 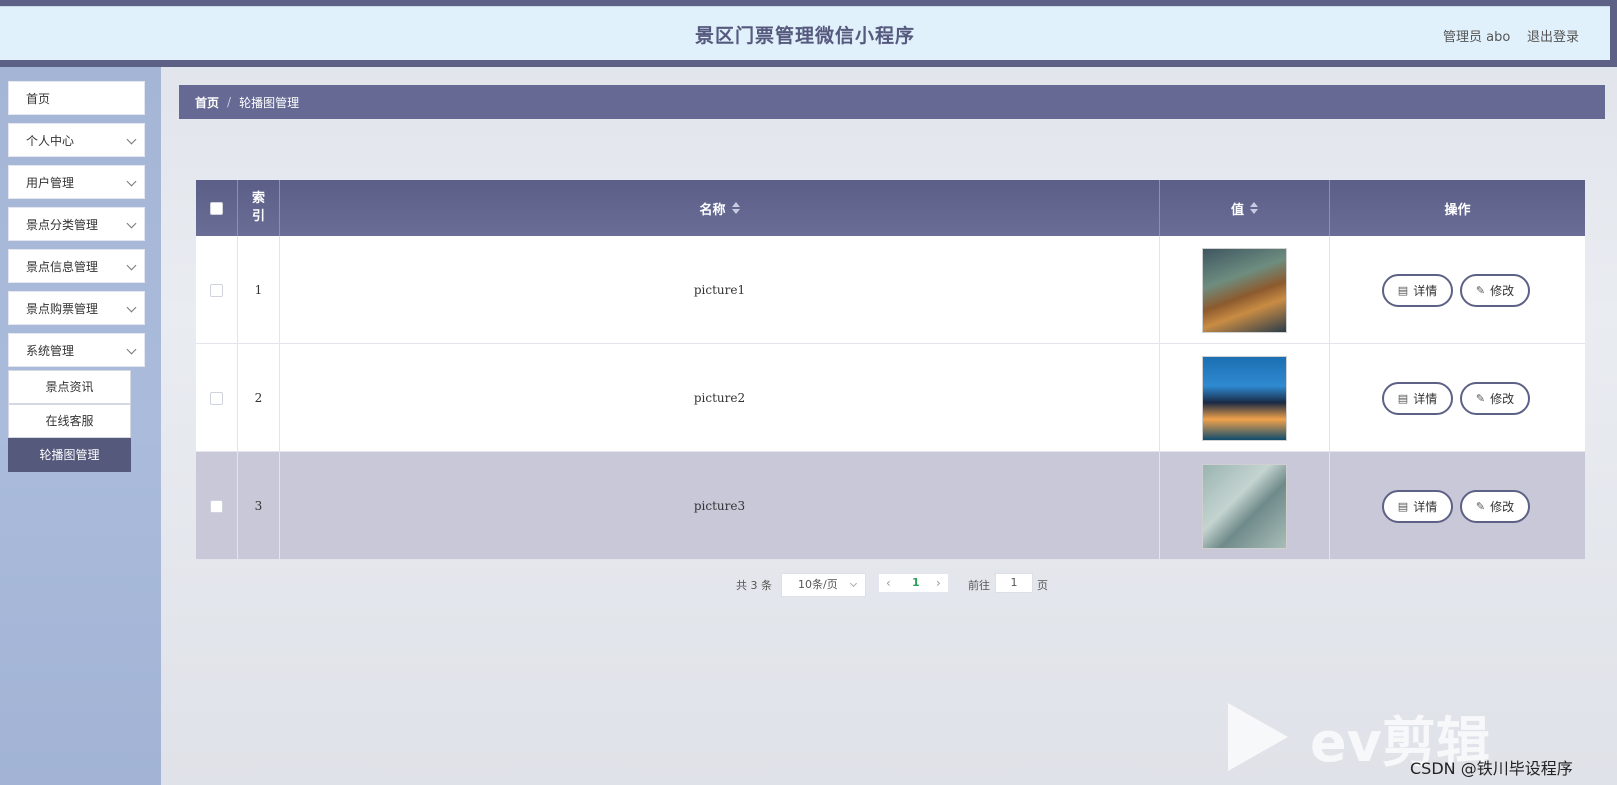 I want to click on column-header-index: 索引, so click(x=259, y=208).